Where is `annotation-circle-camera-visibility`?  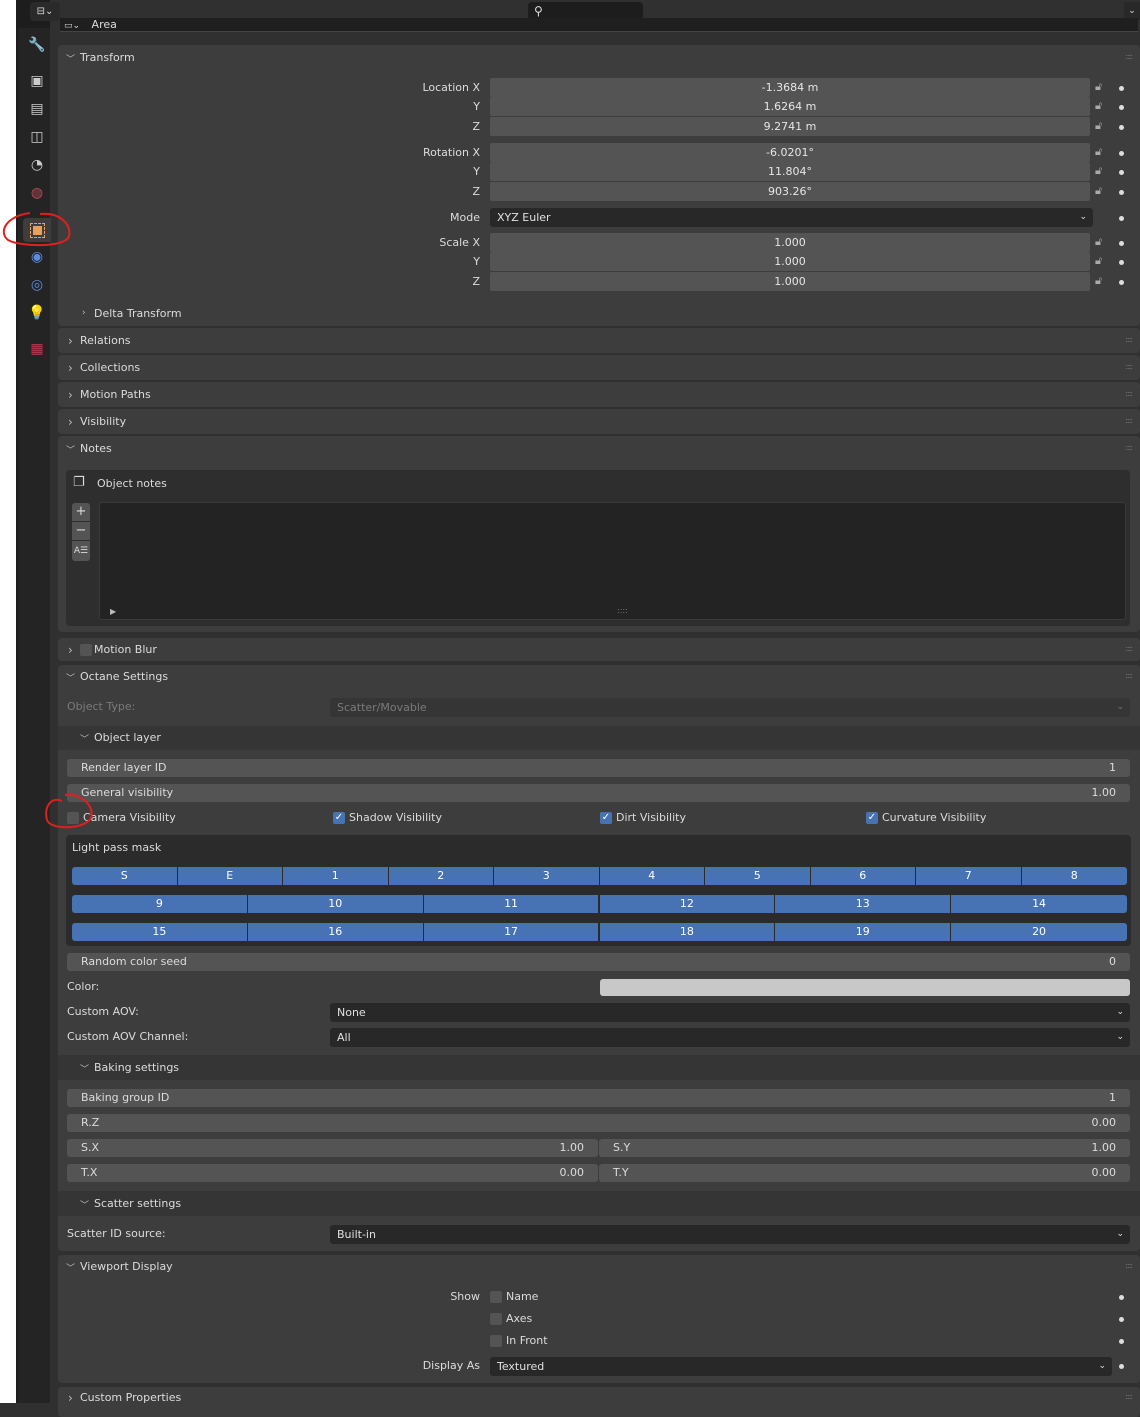 annotation-circle-camera-visibility is located at coordinates (69, 811).